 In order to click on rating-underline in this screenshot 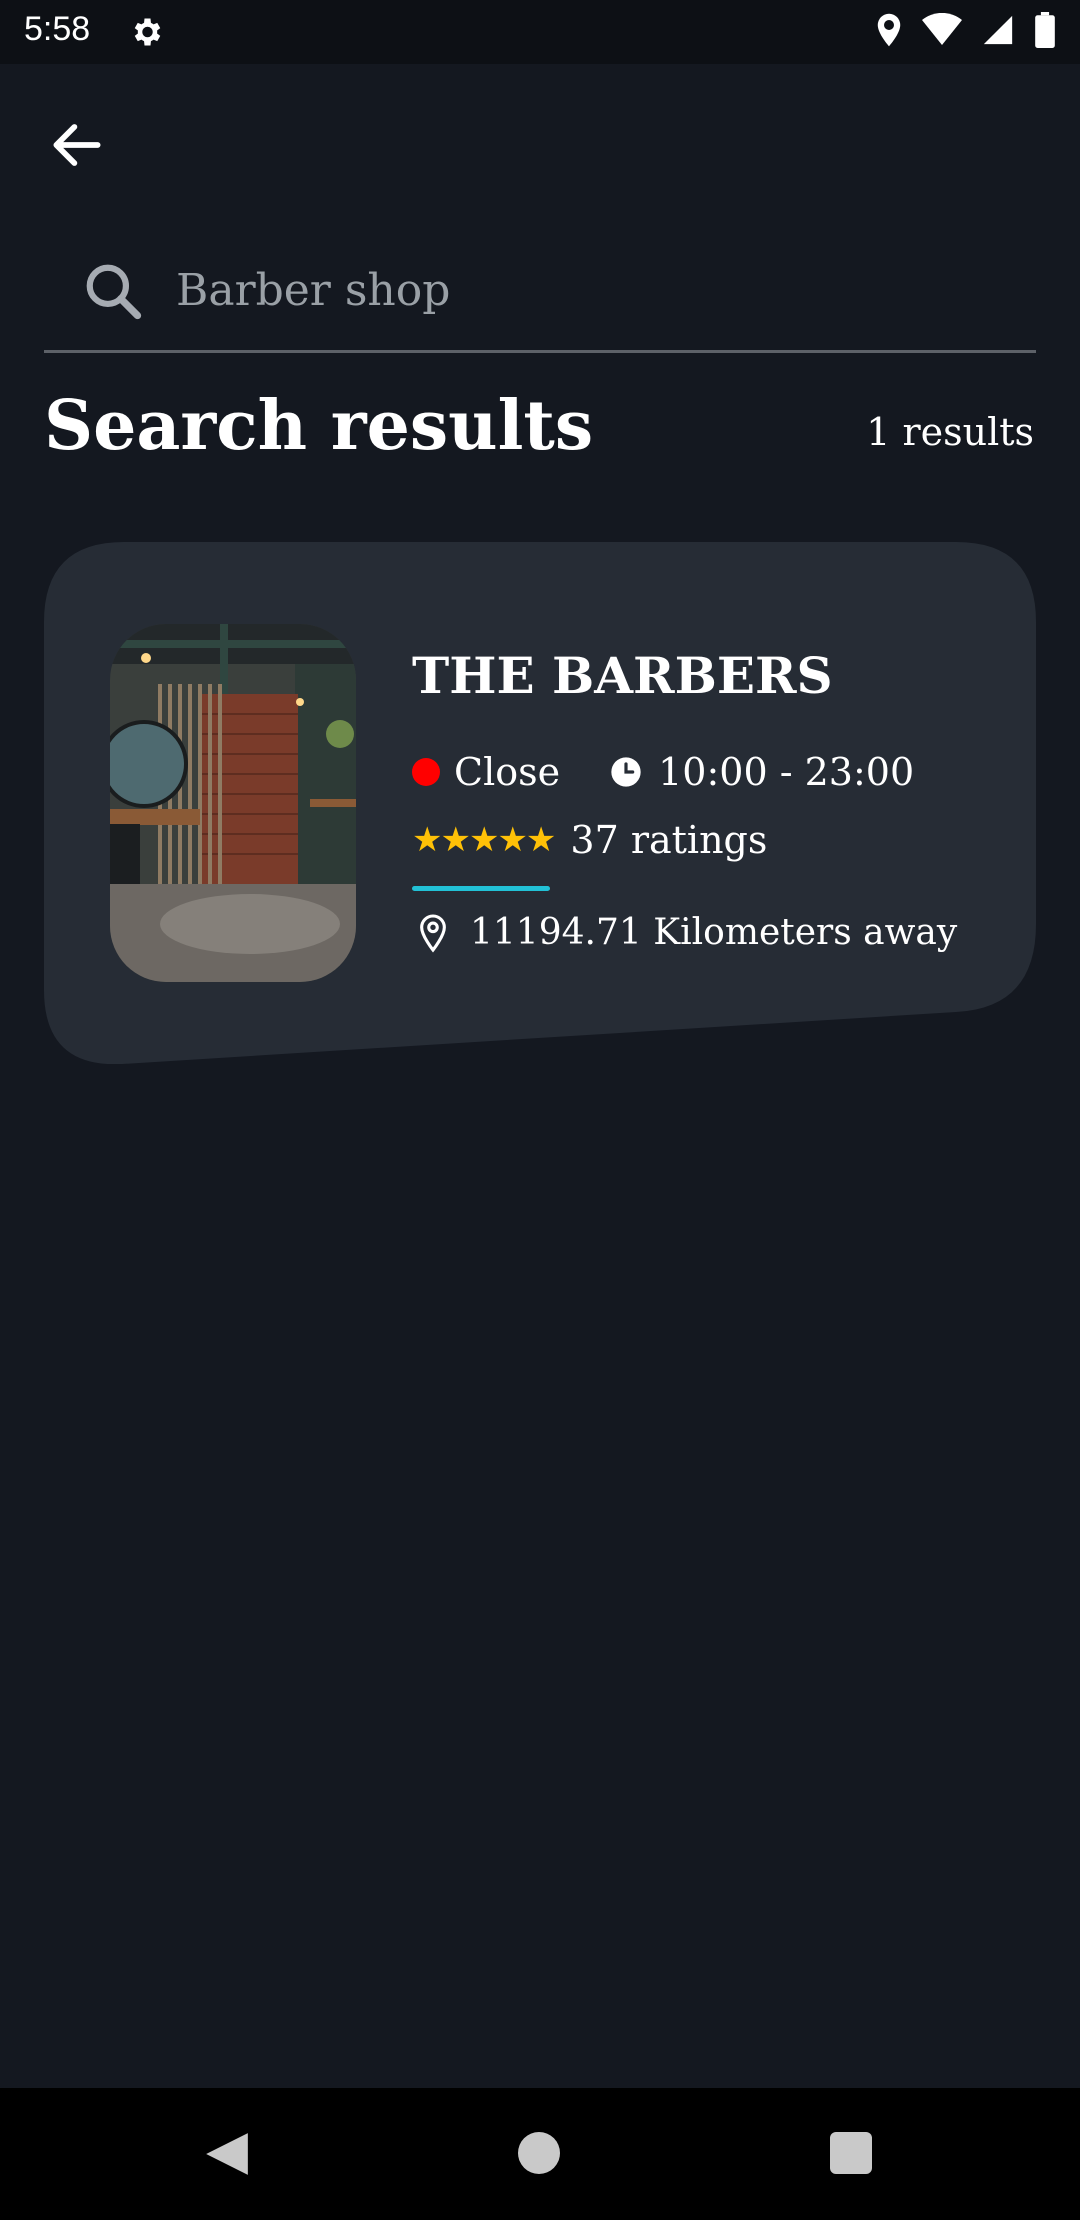, I will do `click(481, 888)`.